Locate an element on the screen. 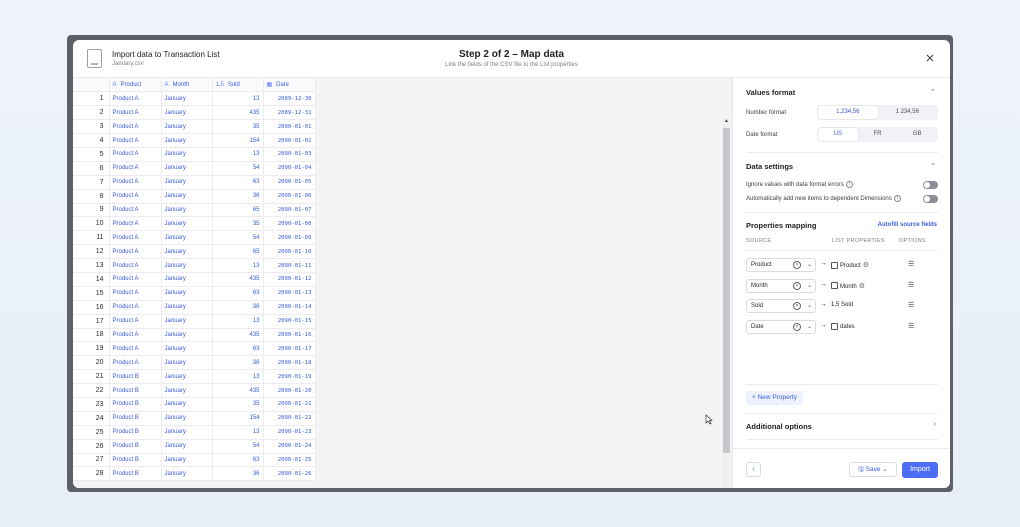 The height and width of the screenshot is (527, 1020). table-cell: 2090-01-10 is located at coordinates (289, 252).